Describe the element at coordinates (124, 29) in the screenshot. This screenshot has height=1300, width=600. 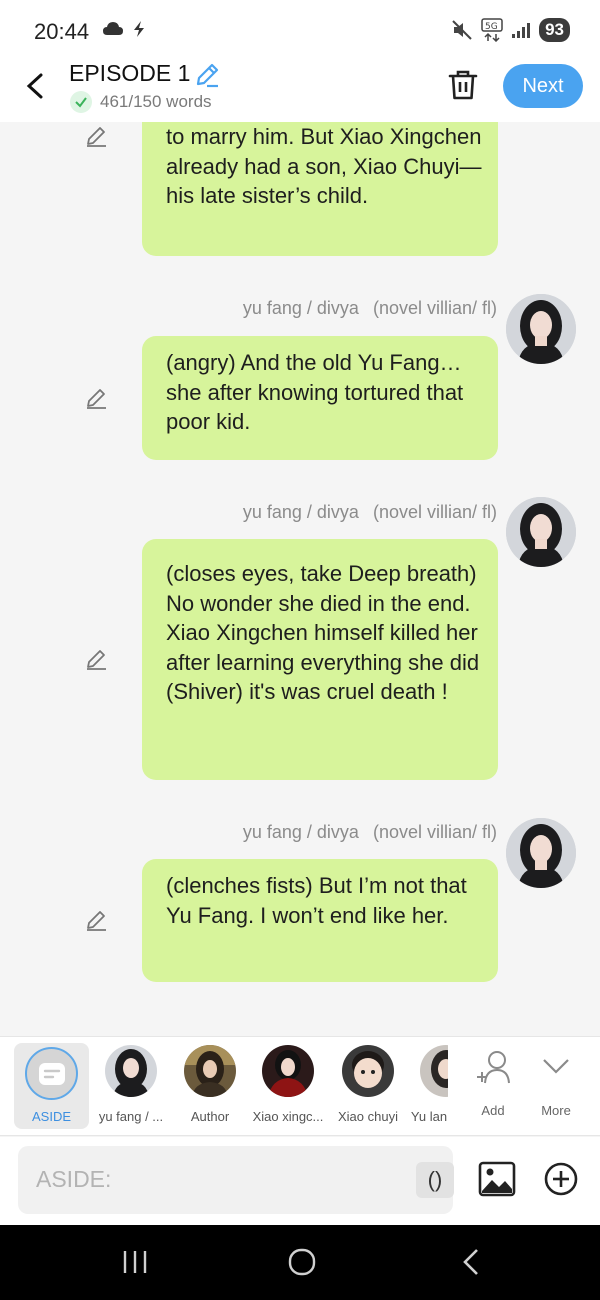
I see `status-left-icons` at that location.